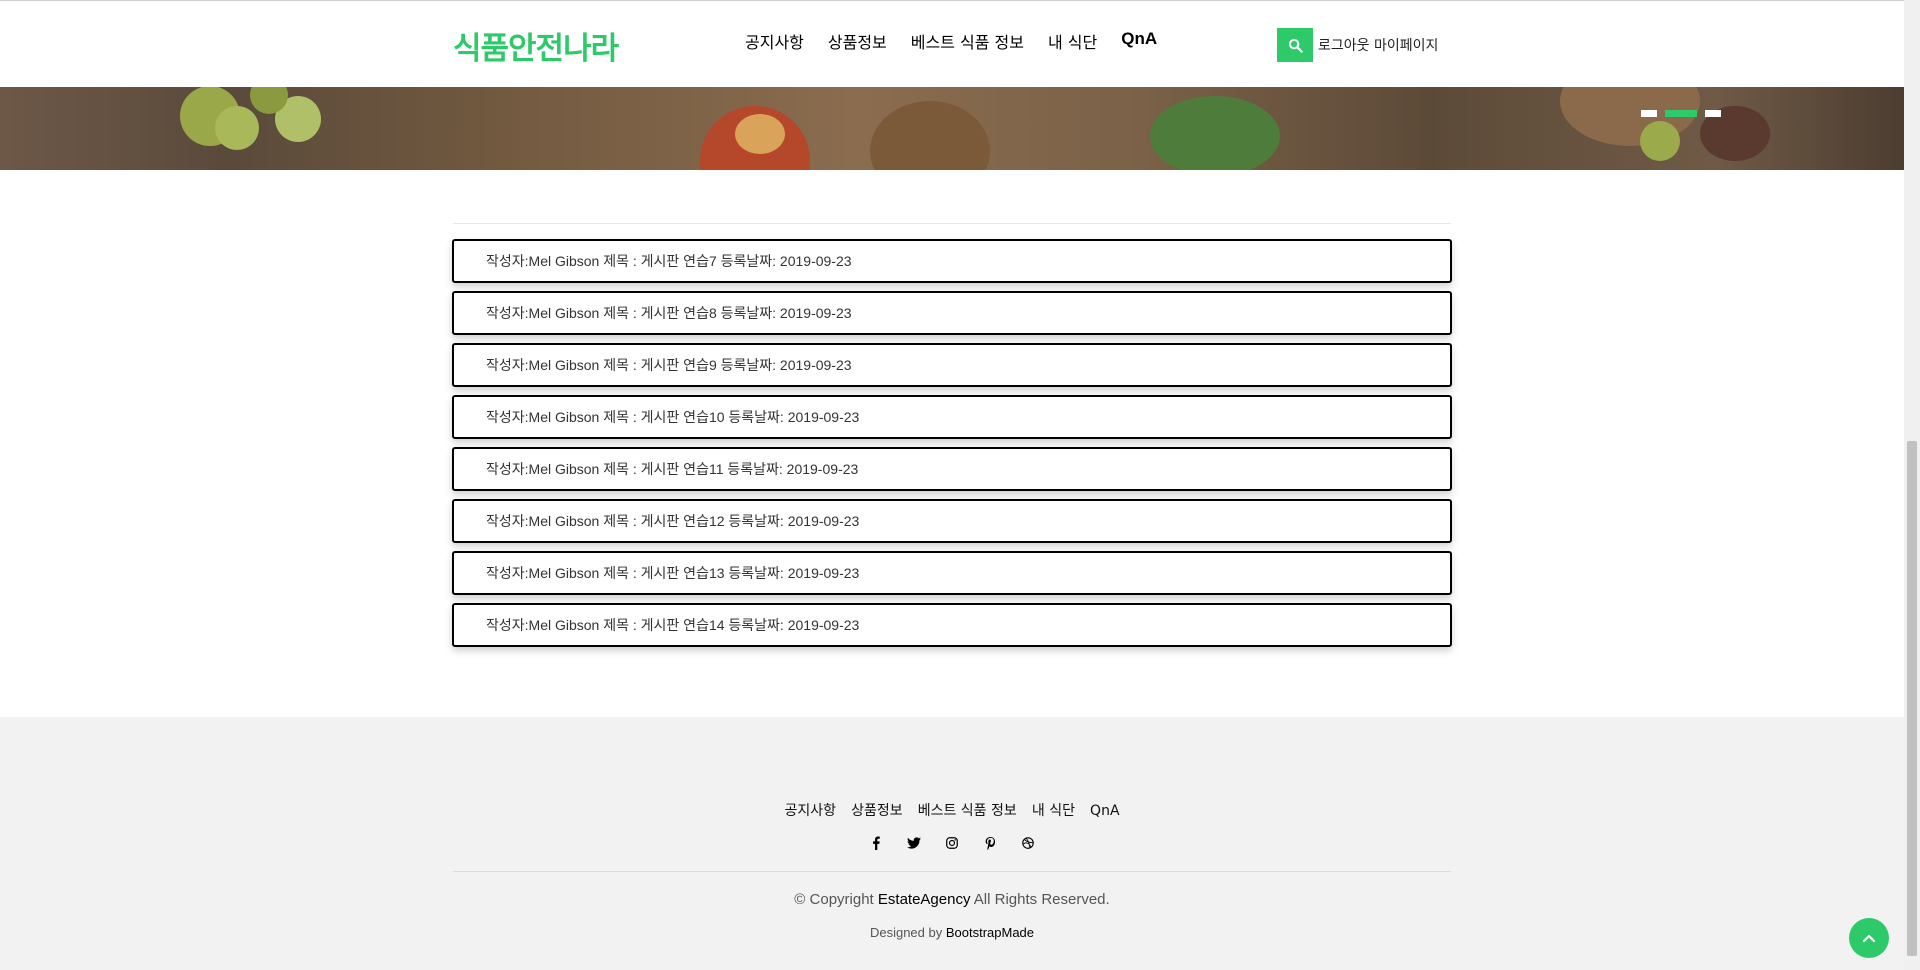 The width and height of the screenshot is (1920, 970). I want to click on main-nav: 공지사항 상품정보 베스트 식품 정보 내 식단 QnA, so click(963, 41).